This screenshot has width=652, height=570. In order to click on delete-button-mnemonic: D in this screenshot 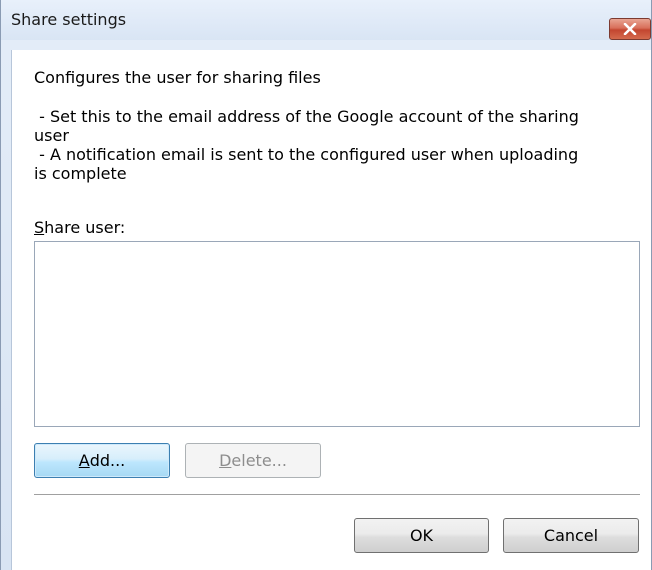, I will do `click(225, 460)`.